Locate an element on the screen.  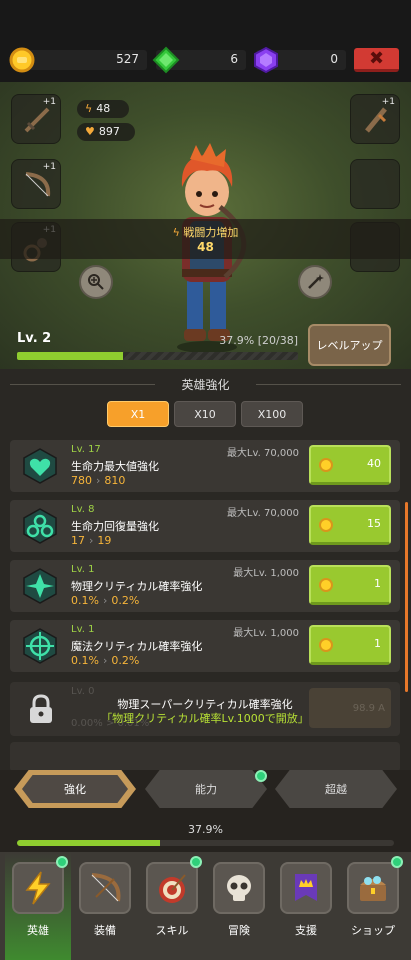
skull-icon is located at coordinates (239, 888).